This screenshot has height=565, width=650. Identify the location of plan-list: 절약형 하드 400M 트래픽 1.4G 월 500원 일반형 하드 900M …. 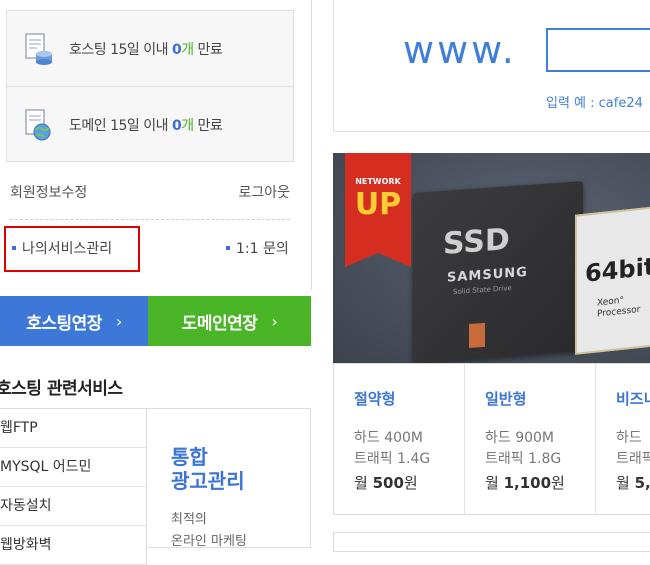
(491, 439).